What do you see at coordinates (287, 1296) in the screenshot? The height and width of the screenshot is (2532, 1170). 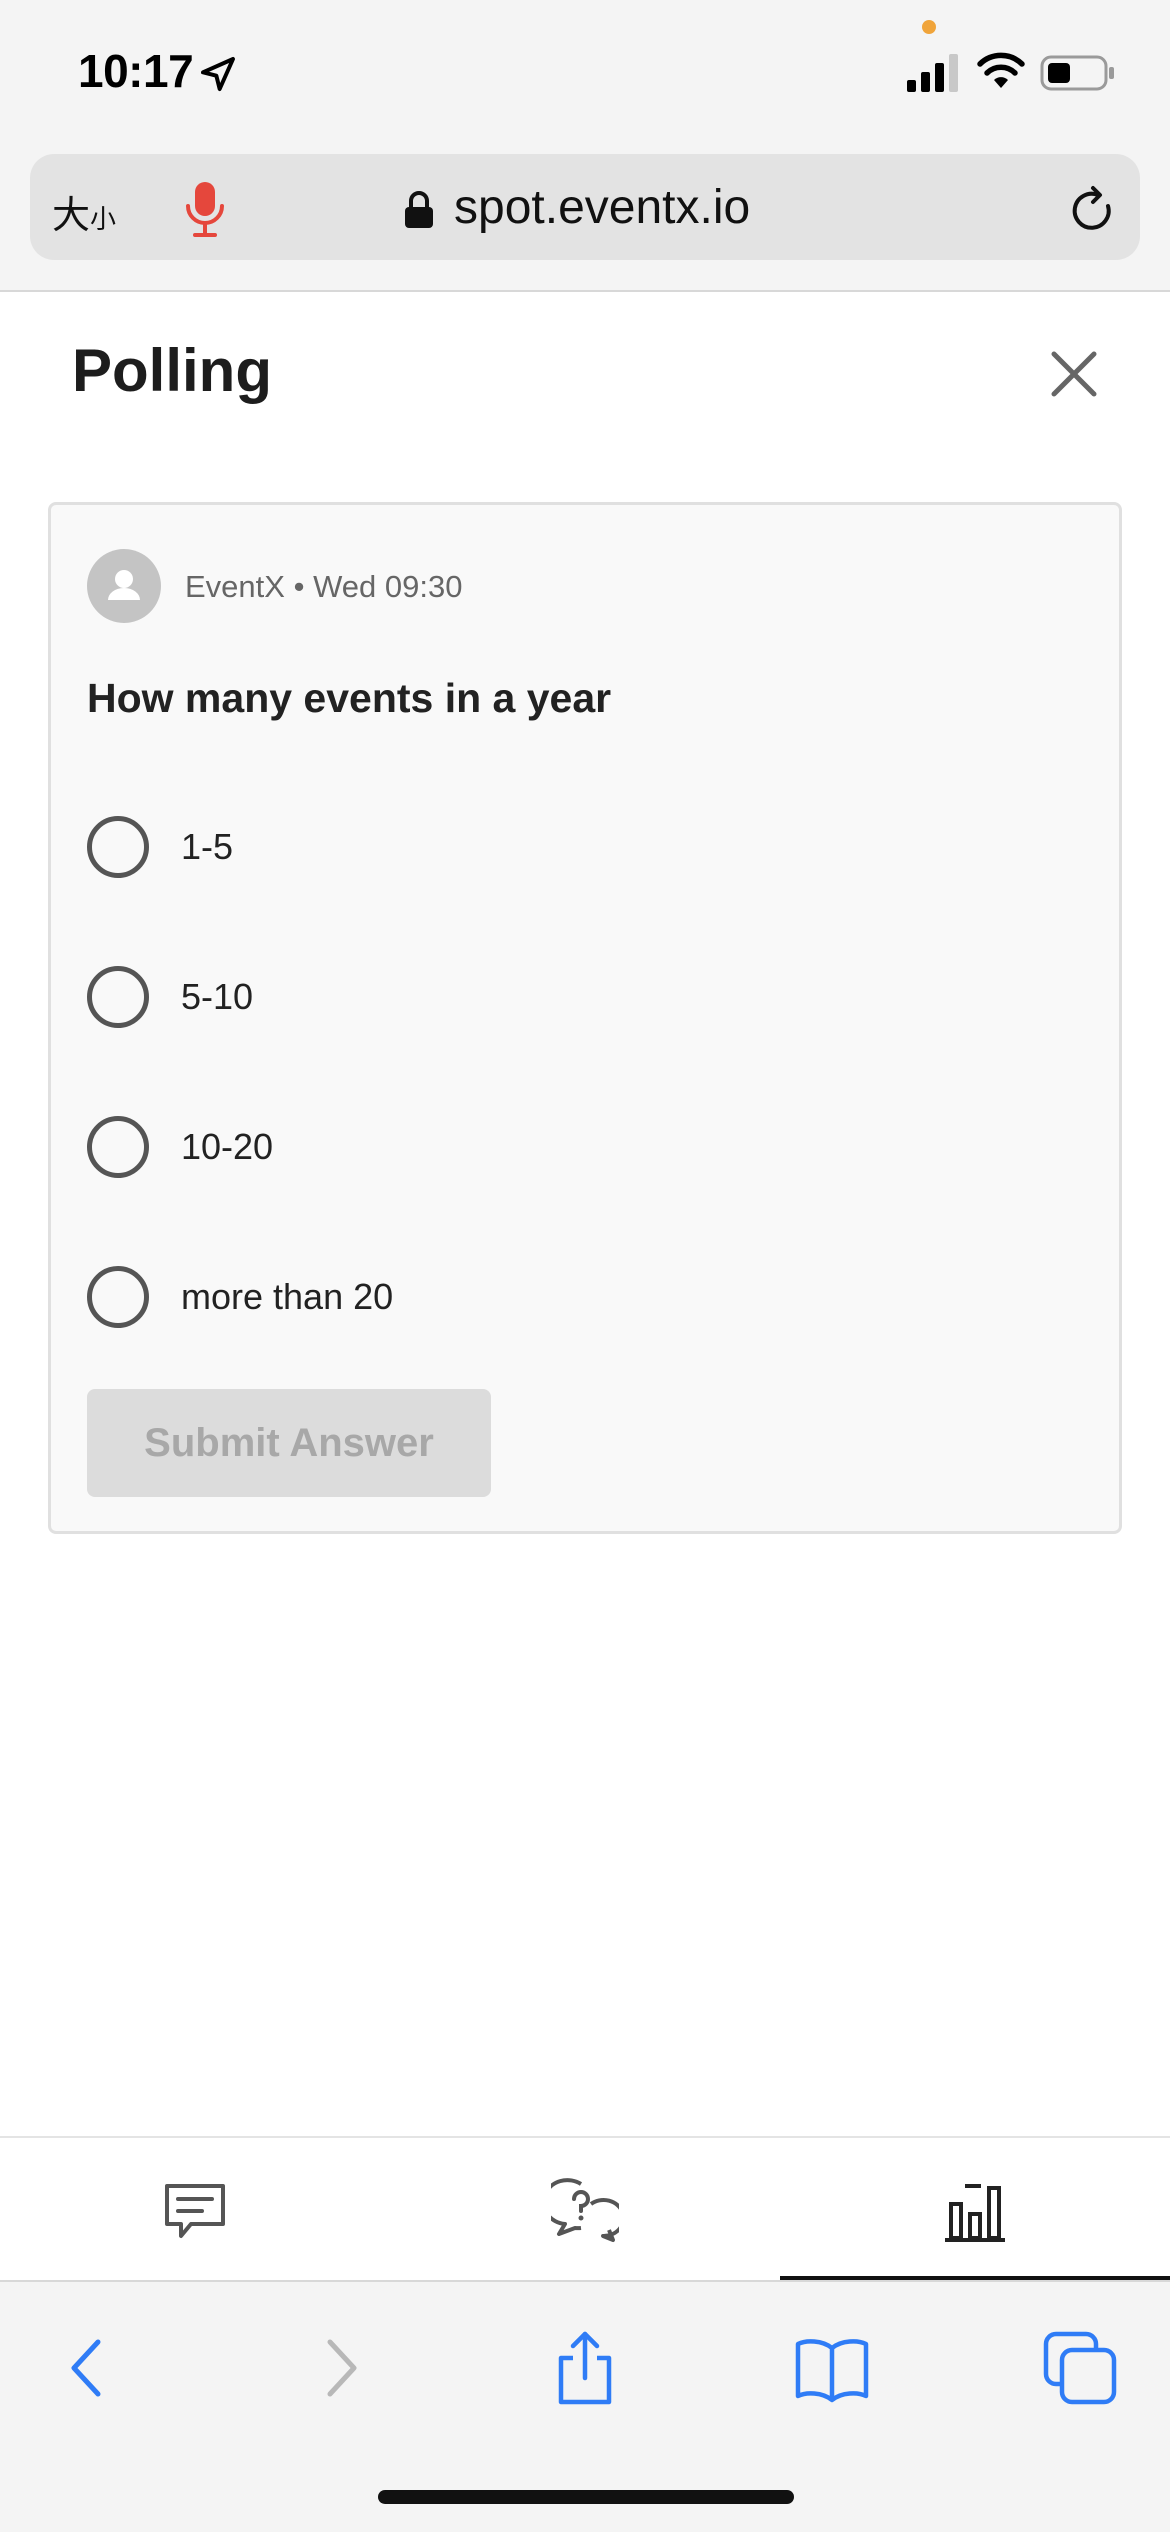 I see `option-label: more than 20` at bounding box center [287, 1296].